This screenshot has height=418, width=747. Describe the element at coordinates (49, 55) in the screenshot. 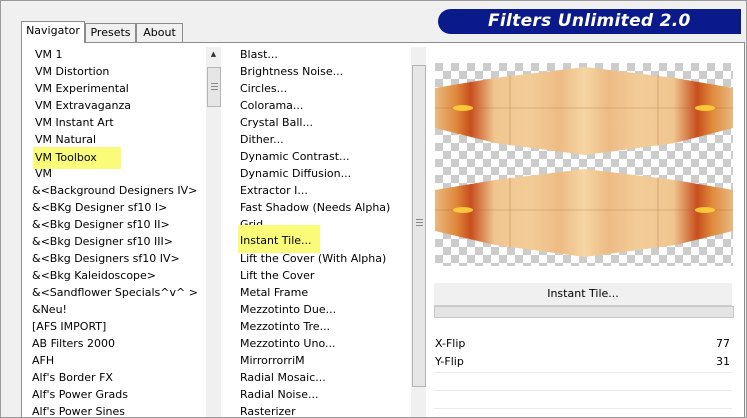

I see `category-item: VM 1` at that location.